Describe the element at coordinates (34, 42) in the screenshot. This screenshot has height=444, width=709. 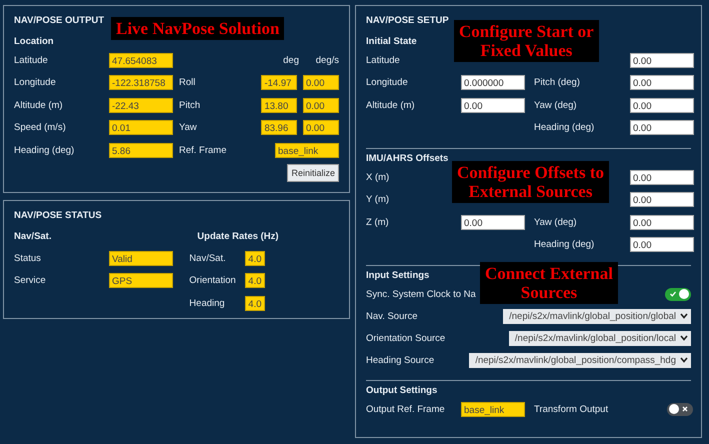
I see `section-heading: Location` at that location.